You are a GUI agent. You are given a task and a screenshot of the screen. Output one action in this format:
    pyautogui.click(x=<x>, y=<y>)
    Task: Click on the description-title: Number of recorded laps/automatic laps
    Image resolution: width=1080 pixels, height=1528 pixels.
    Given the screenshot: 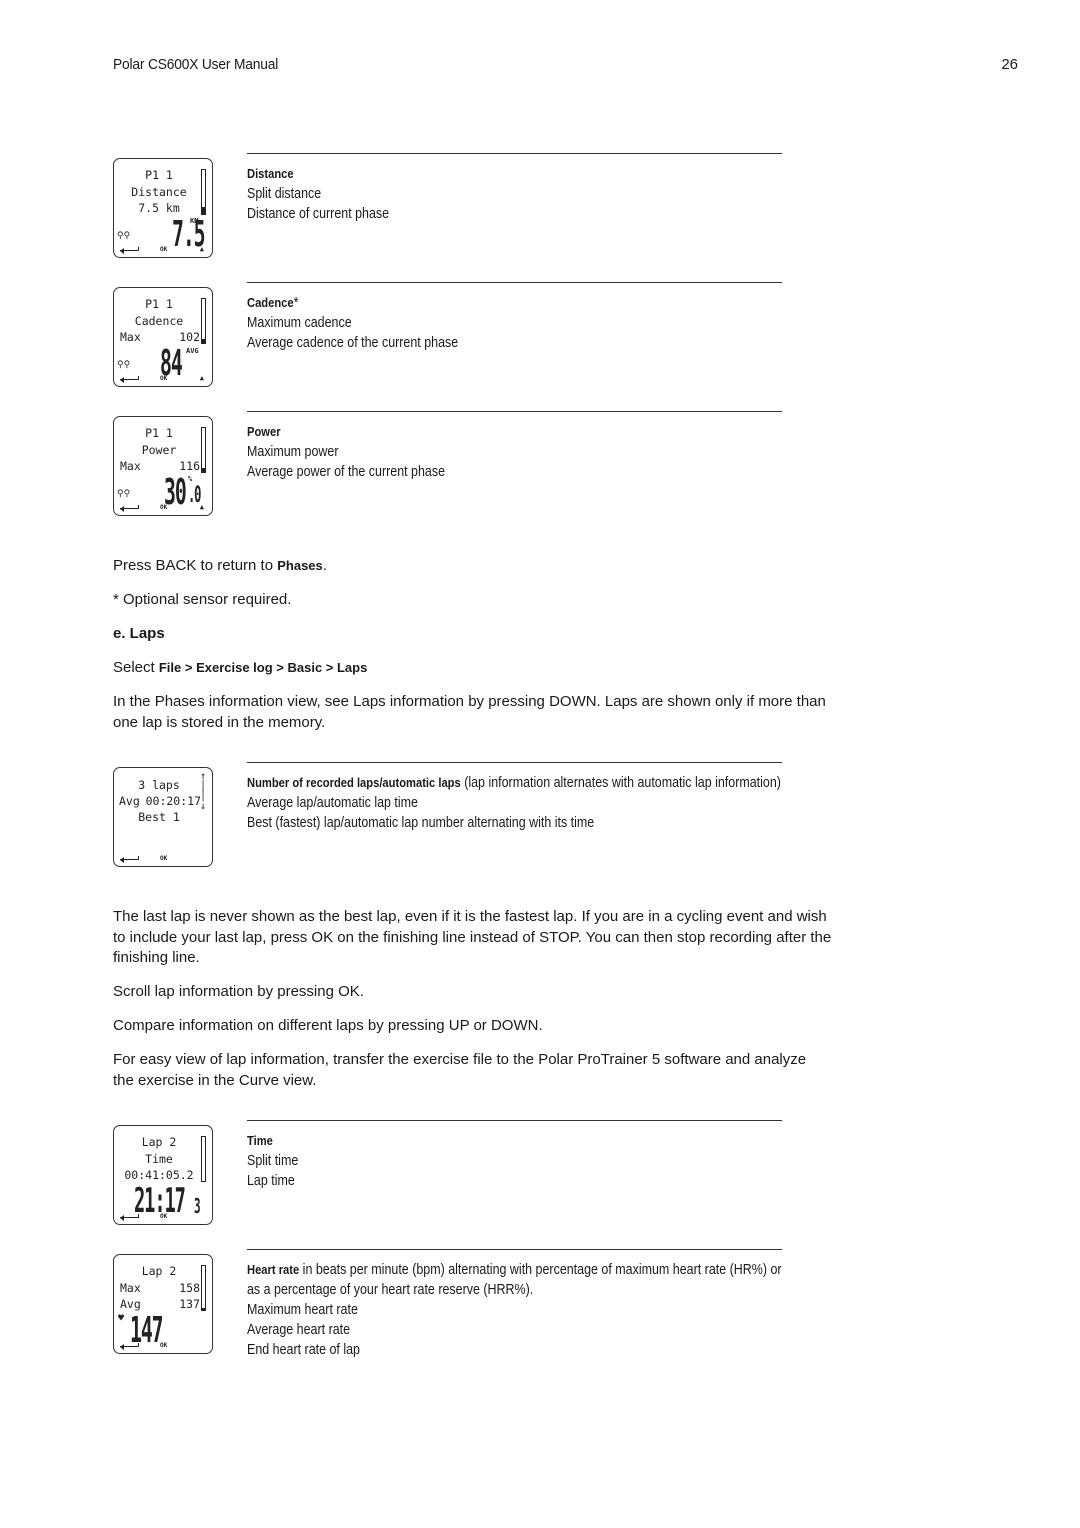 What is the action you would take?
    pyautogui.click(x=354, y=782)
    